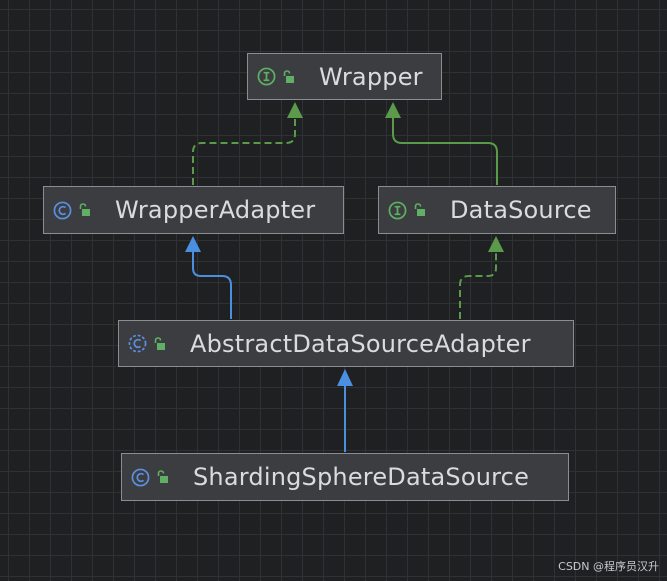 Image resolution: width=667 pixels, height=581 pixels. I want to click on edge-abstract-to-wrapper-adapter-arrow, so click(193, 244).